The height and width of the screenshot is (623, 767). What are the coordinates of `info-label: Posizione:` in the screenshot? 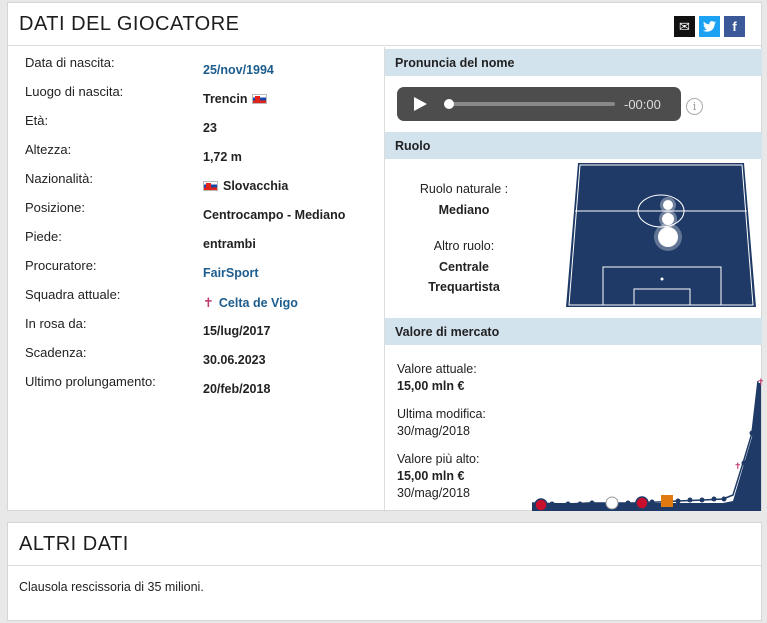 It's located at (55, 207).